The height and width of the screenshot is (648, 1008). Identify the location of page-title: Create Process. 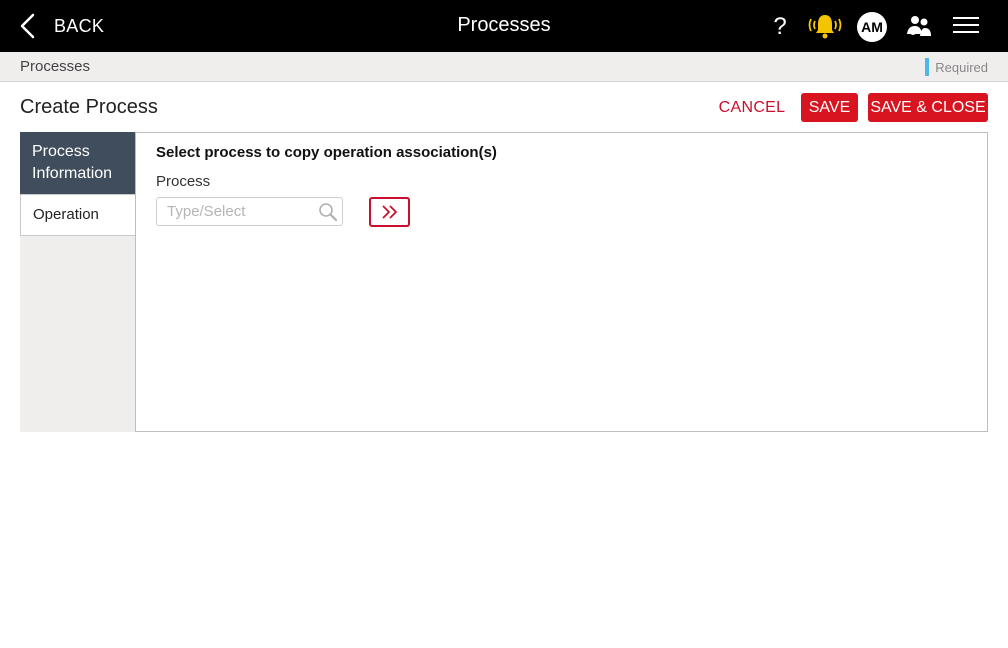
(89, 107).